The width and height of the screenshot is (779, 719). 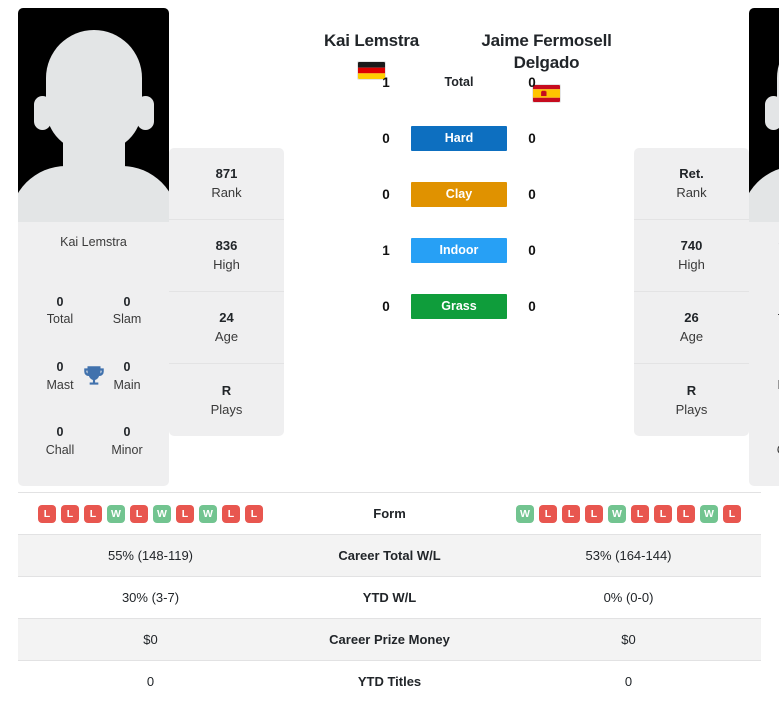 I want to click on table-row-form: LLLWLWLWLL Form WLLLWLLLWL, so click(x=389, y=513).